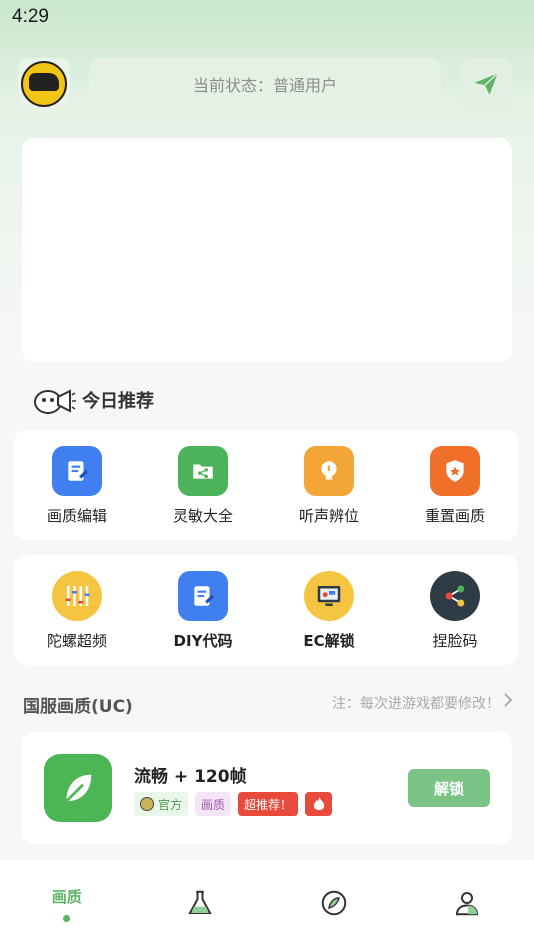 This screenshot has width=534, height=949. What do you see at coordinates (76, 516) in the screenshot?
I see `grid-item-label: 画质编辑` at bounding box center [76, 516].